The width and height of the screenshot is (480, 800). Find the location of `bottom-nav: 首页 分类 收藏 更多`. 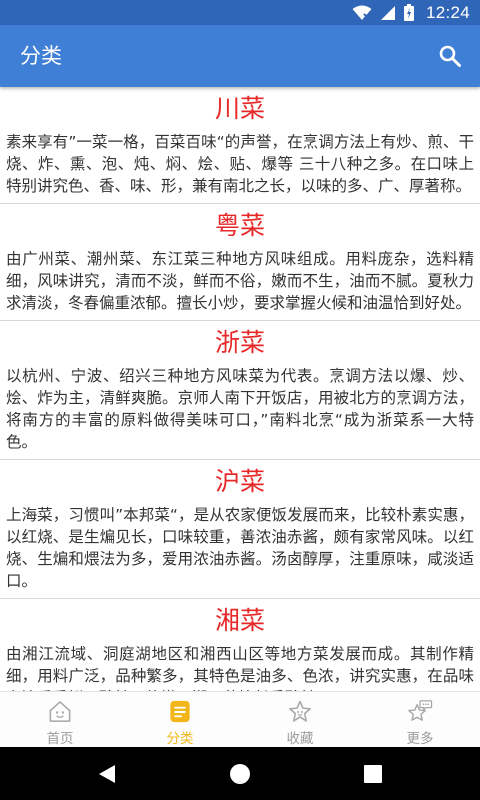

bottom-nav: 首页 分类 收藏 更多 is located at coordinates (240, 719).